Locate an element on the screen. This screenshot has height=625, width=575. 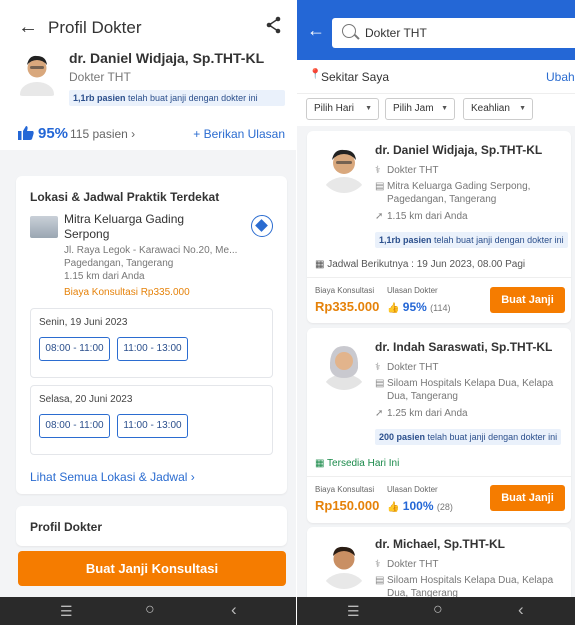
hospital-line-1: ▤ Mitra Keluarga Gading Serpong, is located at coordinates (453, 186).